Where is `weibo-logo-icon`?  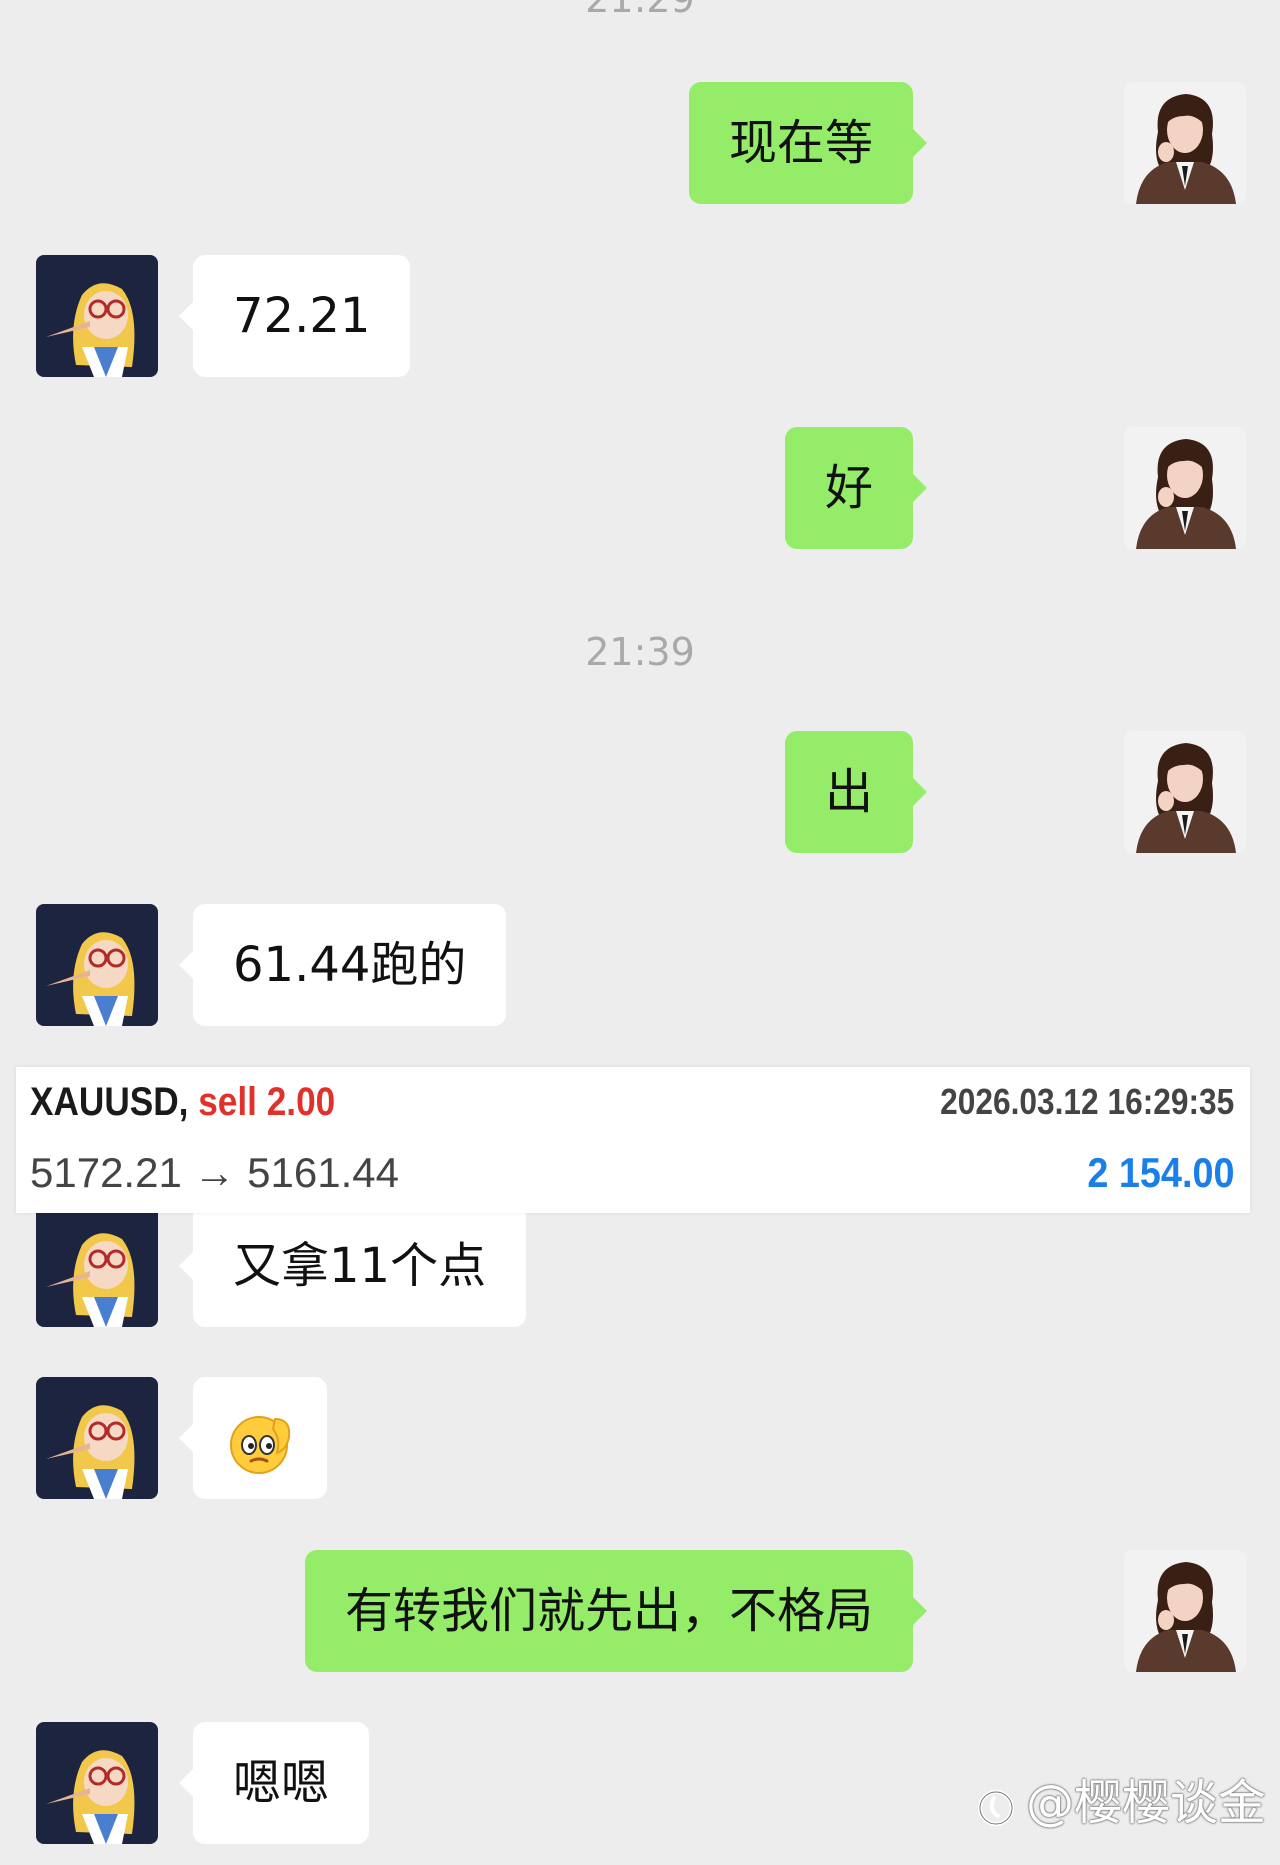
weibo-logo-icon is located at coordinates (995, 1808).